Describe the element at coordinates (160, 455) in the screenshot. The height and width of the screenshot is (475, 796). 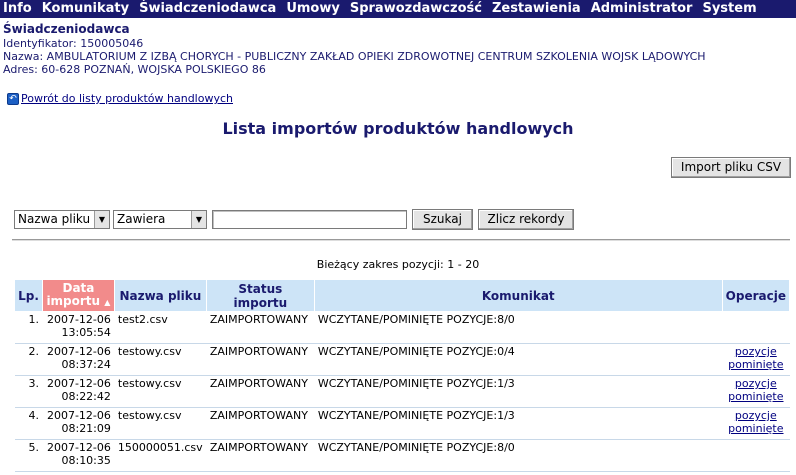
I see `row-file: 150000051.csv` at that location.